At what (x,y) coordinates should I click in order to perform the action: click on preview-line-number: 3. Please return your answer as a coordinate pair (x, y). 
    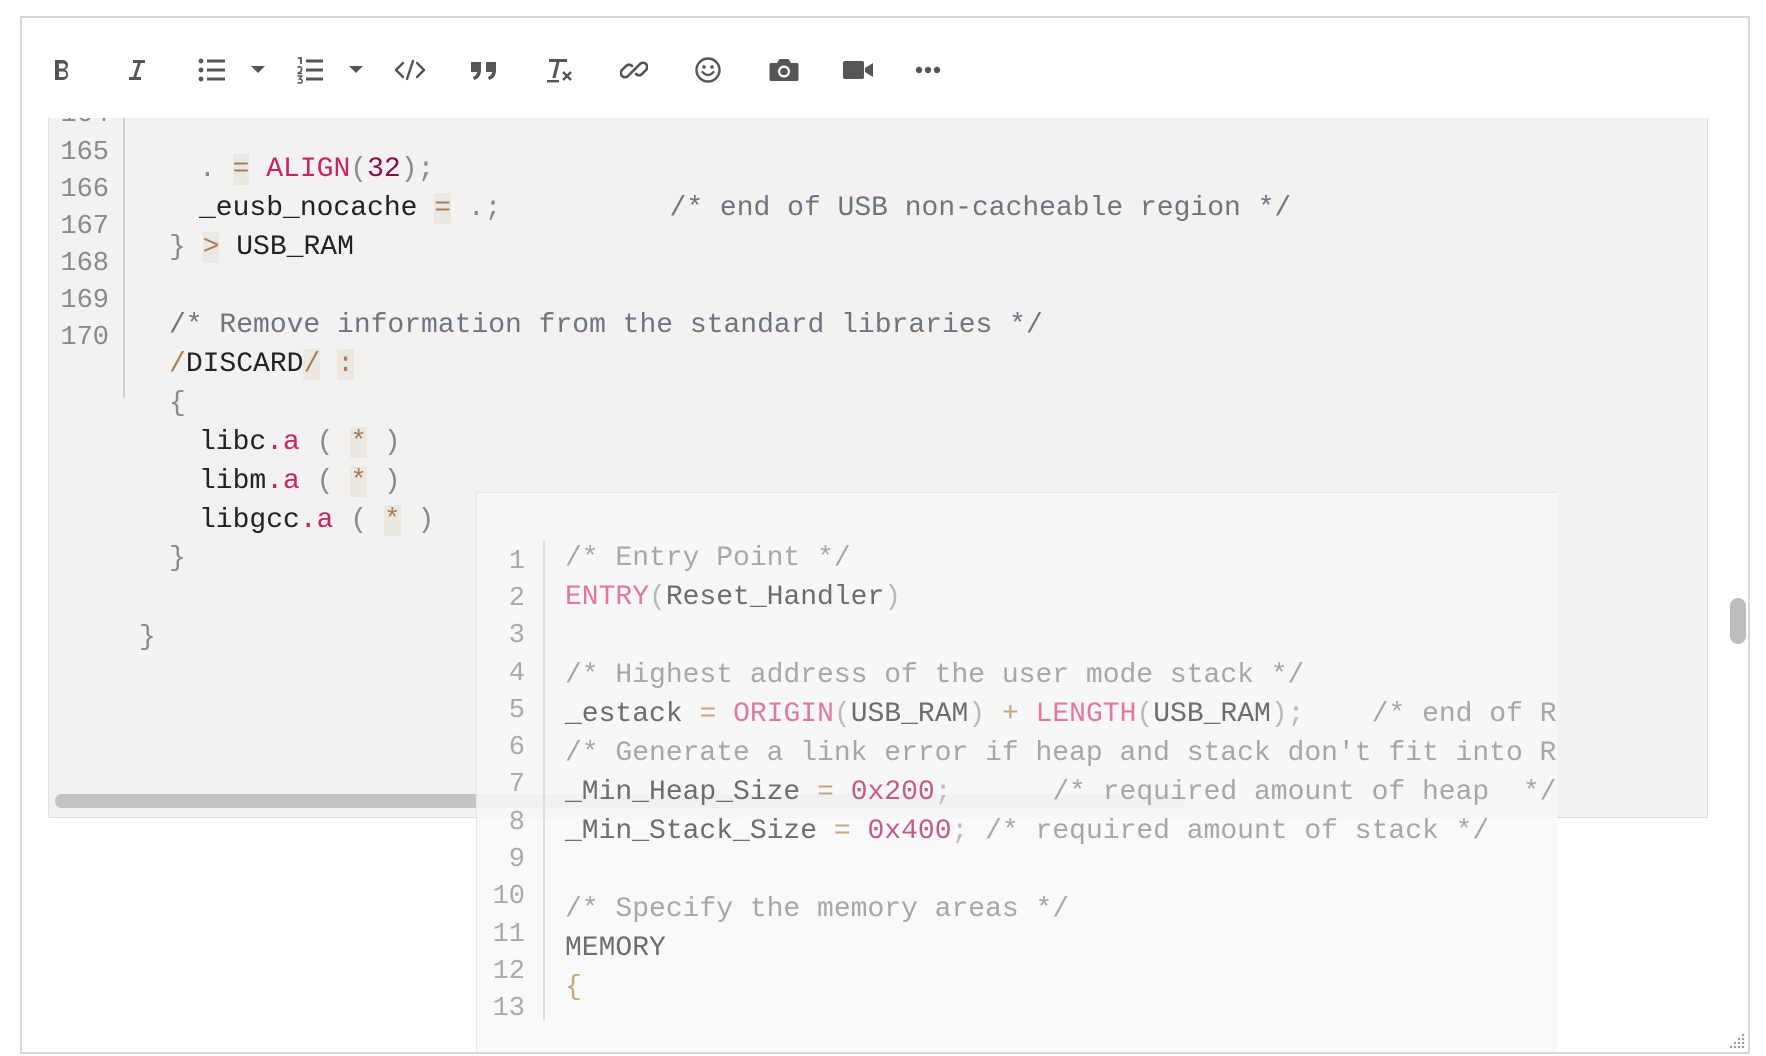
    Looking at the image, I should click on (516, 636).